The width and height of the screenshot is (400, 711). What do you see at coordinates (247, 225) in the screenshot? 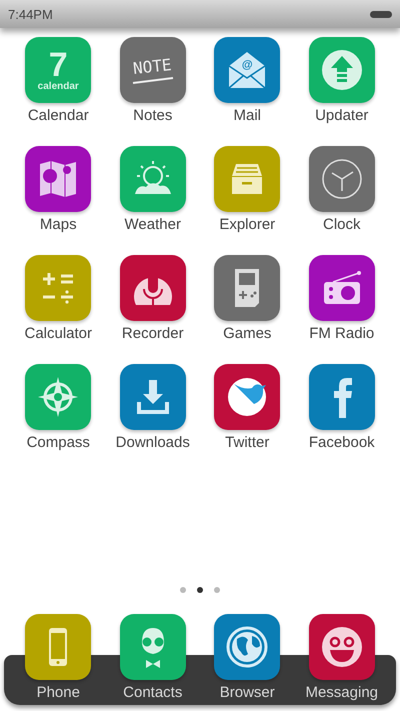
I see `app-label: Explorer` at bounding box center [247, 225].